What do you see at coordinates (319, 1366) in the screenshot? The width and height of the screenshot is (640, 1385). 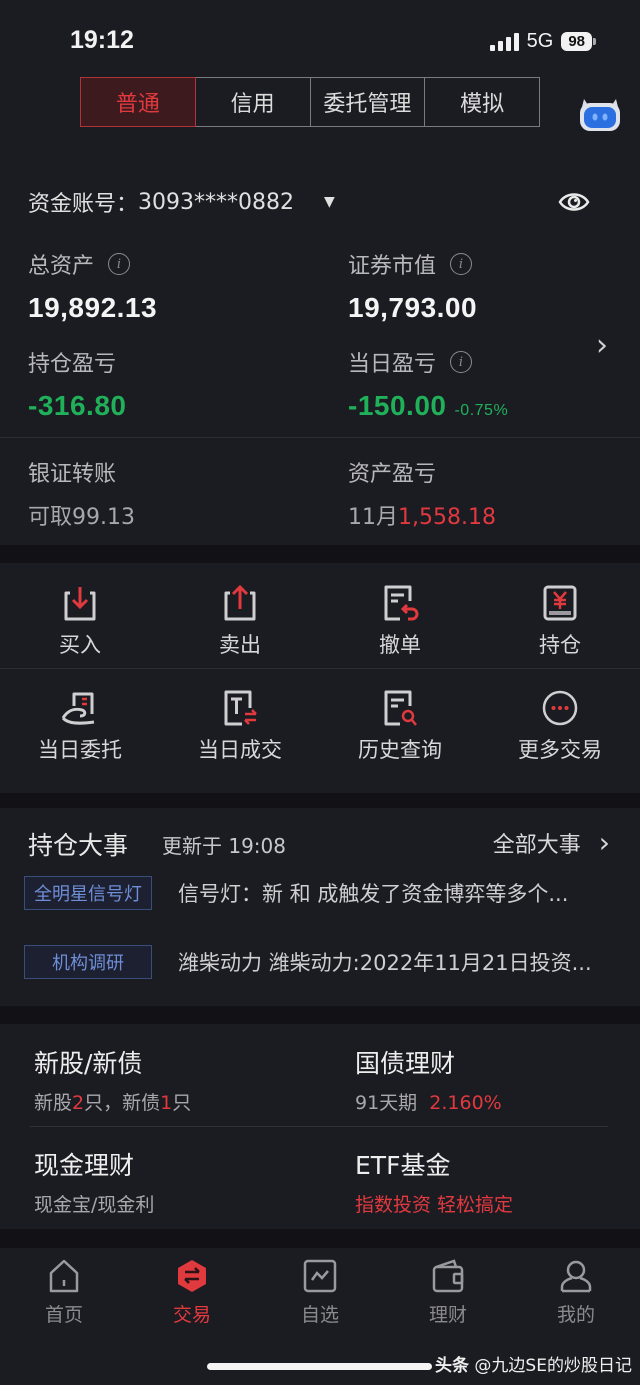 I see `home-indicator` at bounding box center [319, 1366].